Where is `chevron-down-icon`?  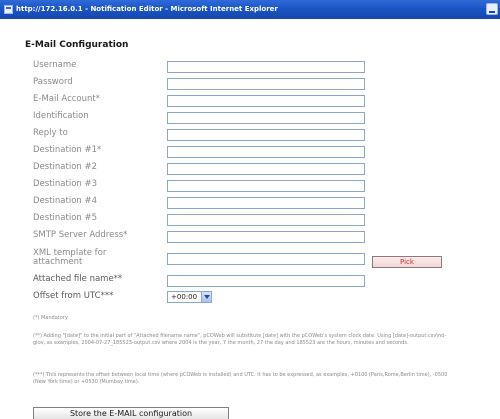 chevron-down-icon is located at coordinates (206, 297).